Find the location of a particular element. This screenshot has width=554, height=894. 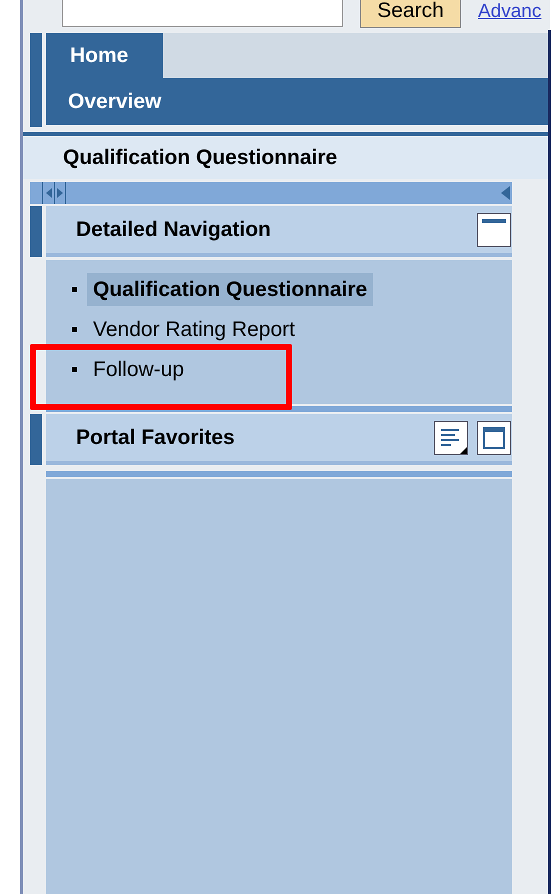

search-button: Search is located at coordinates (410, 14).